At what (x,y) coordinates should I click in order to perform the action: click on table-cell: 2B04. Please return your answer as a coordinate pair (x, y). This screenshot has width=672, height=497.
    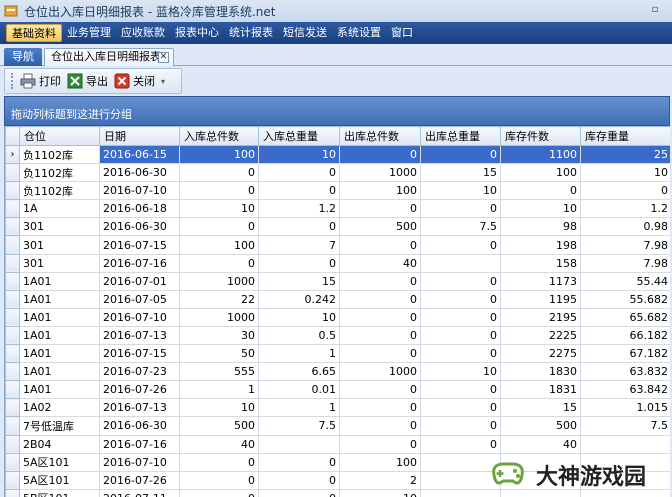
    Looking at the image, I should click on (59, 444).